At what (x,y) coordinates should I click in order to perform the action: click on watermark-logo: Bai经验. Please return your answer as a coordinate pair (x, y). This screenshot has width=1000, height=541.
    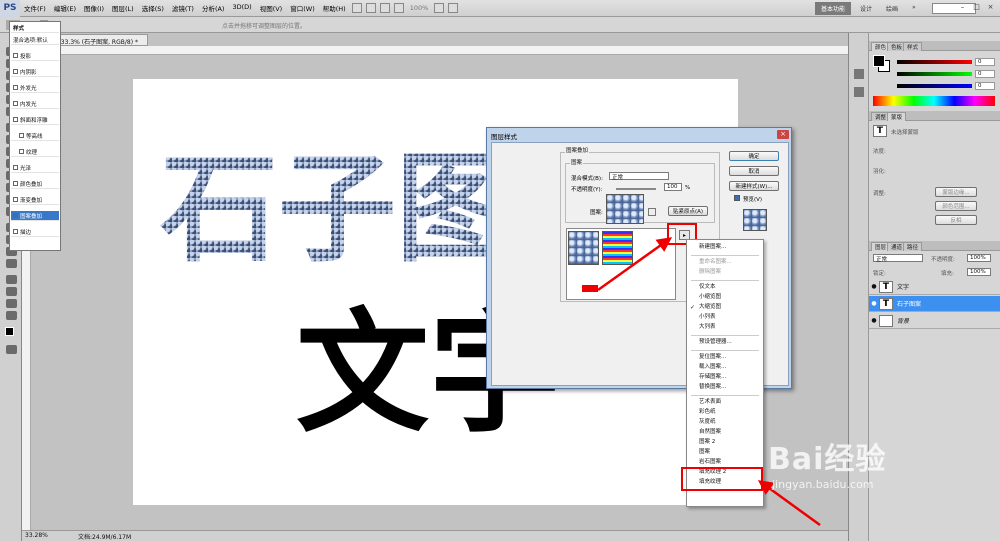
    Looking at the image, I should click on (827, 459).